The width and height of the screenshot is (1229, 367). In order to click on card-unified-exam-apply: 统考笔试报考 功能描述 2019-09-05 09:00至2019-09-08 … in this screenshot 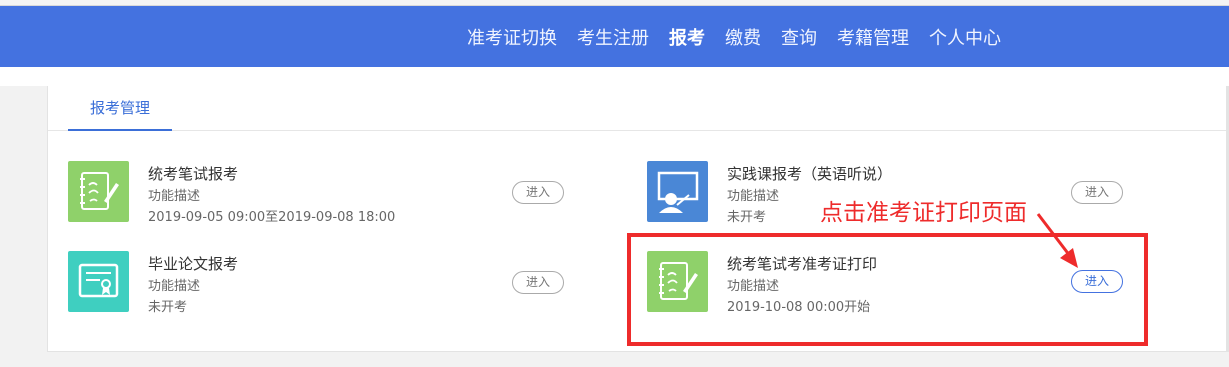, I will do `click(338, 193)`.